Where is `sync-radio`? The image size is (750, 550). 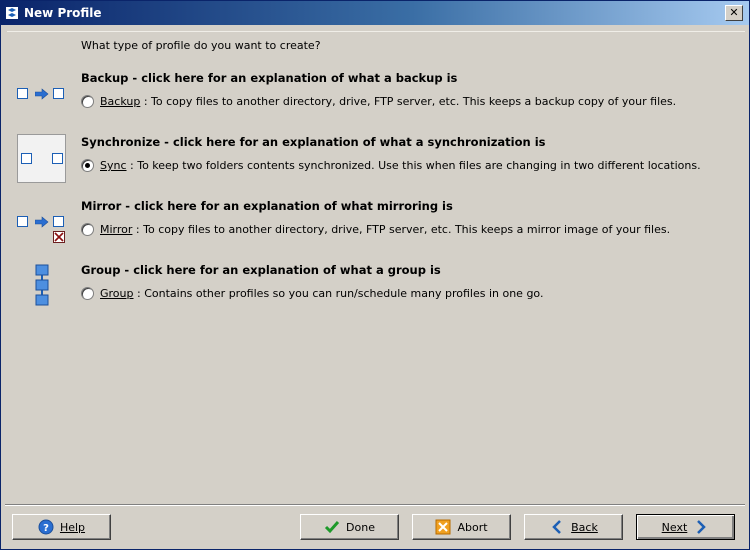 sync-radio is located at coordinates (87, 165).